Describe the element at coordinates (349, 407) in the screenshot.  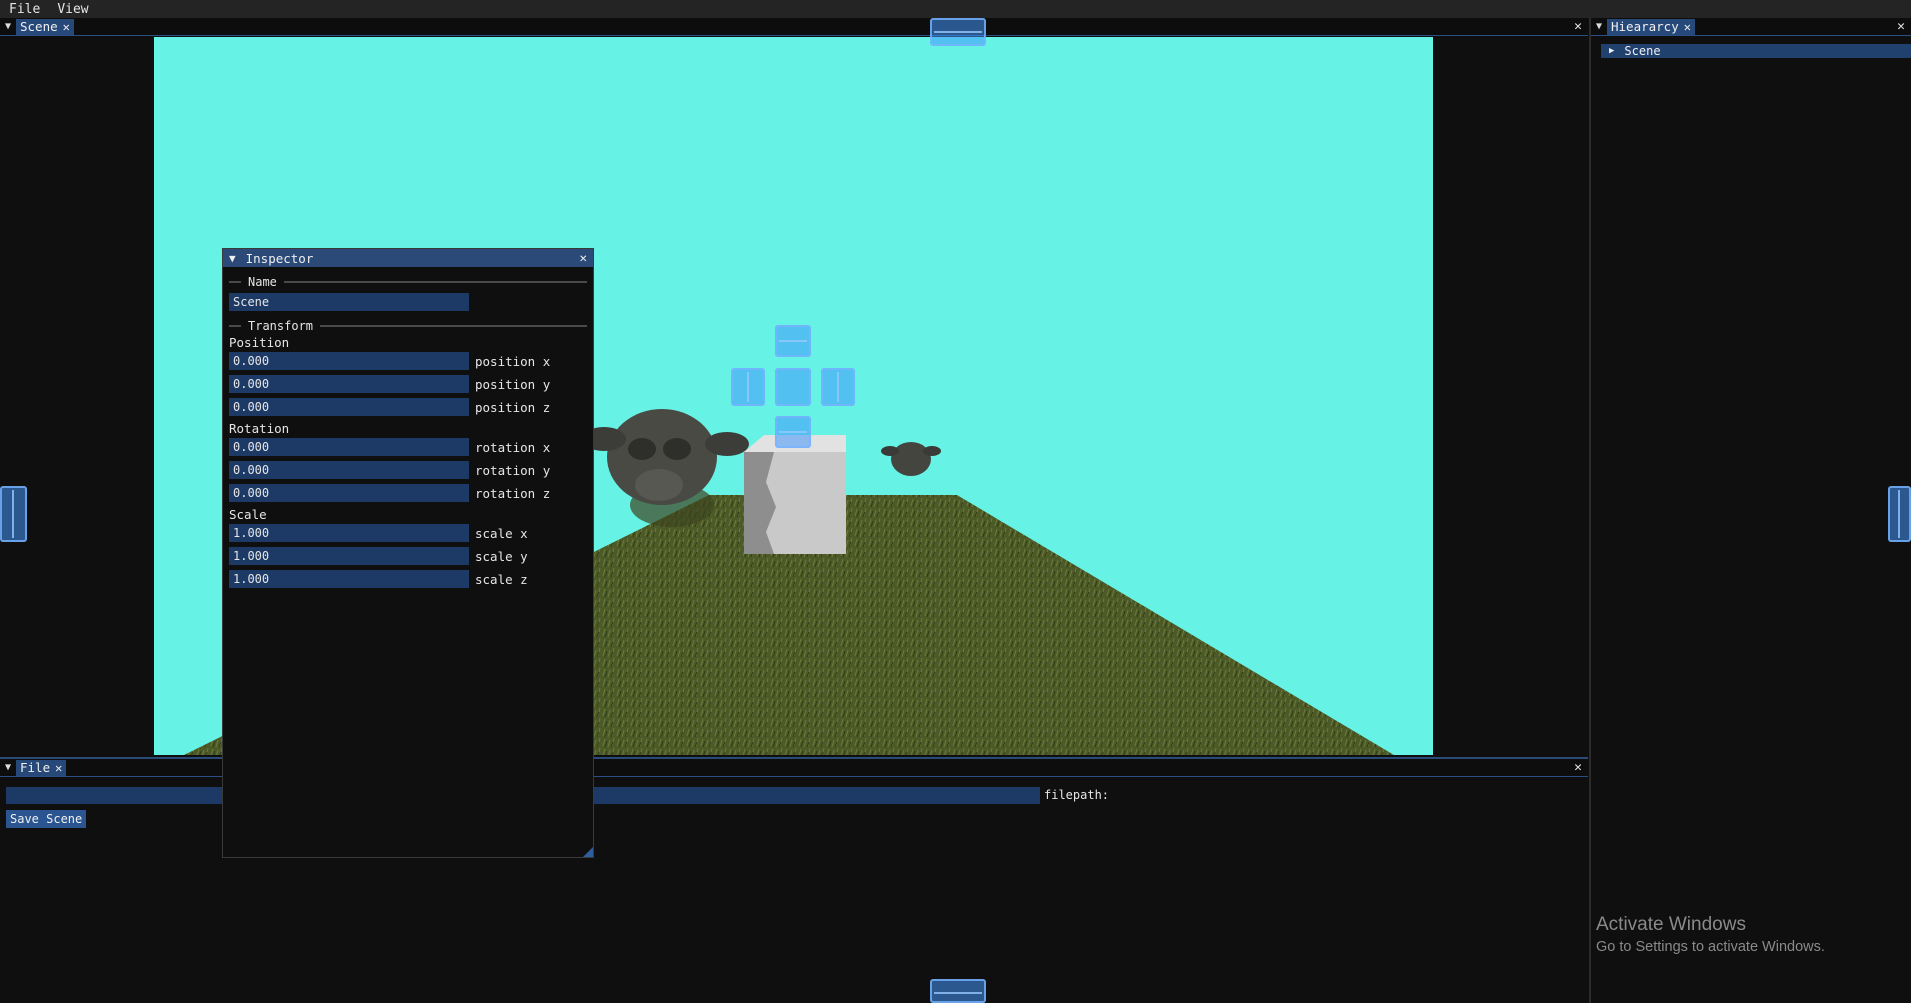
I see `position-z-field` at that location.